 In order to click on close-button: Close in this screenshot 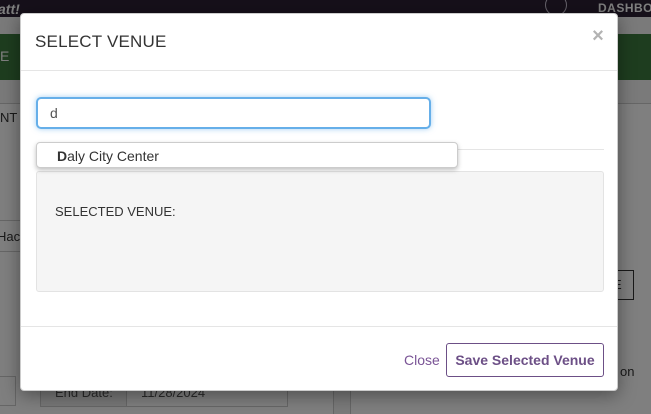, I will do `click(422, 360)`.